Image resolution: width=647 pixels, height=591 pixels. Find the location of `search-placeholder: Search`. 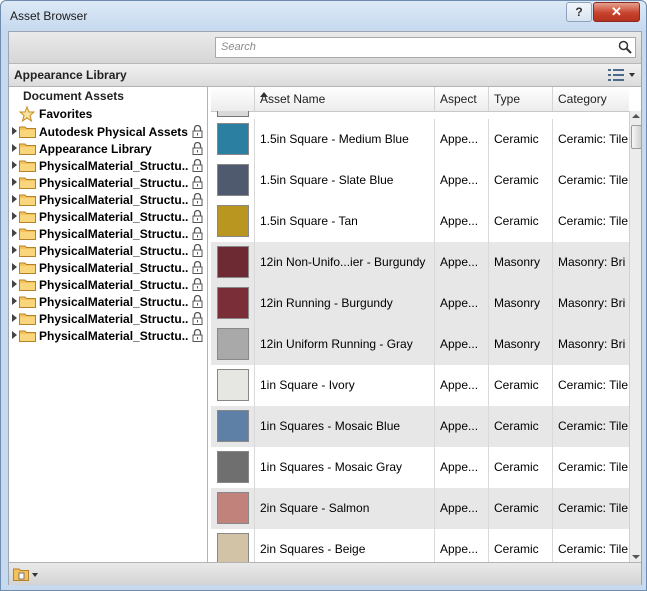

search-placeholder: Search is located at coordinates (238, 47).